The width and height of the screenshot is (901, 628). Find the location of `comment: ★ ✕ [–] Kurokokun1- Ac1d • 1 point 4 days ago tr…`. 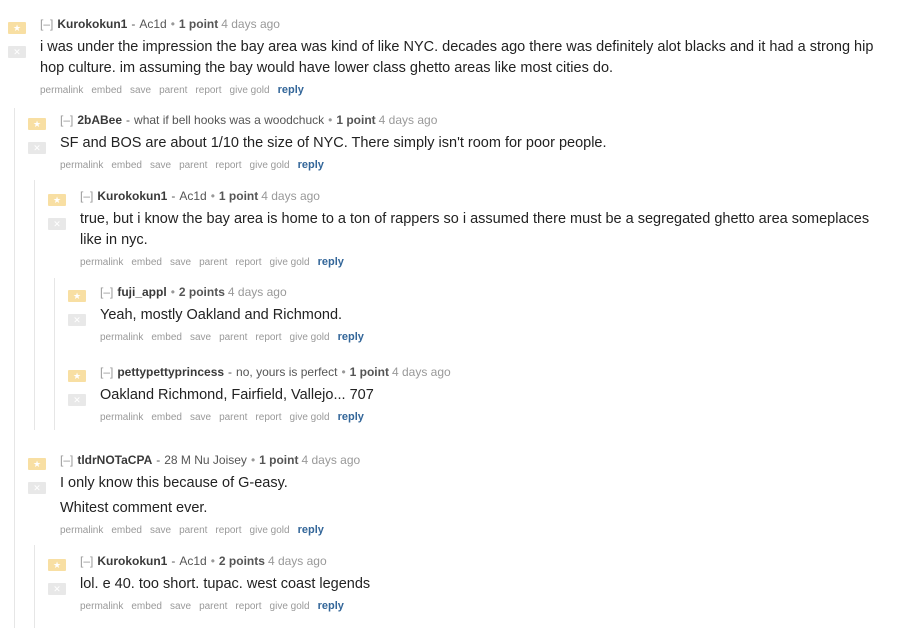

comment: ★ ✕ [–] Kurokokun1- Ac1d • 1 point 4 days ago tr… is located at coordinates (469, 229).